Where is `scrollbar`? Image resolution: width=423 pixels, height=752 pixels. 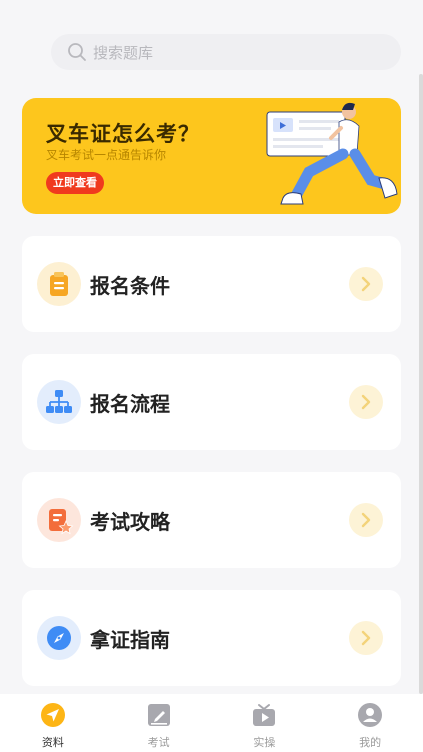 scrollbar is located at coordinates (421, 384).